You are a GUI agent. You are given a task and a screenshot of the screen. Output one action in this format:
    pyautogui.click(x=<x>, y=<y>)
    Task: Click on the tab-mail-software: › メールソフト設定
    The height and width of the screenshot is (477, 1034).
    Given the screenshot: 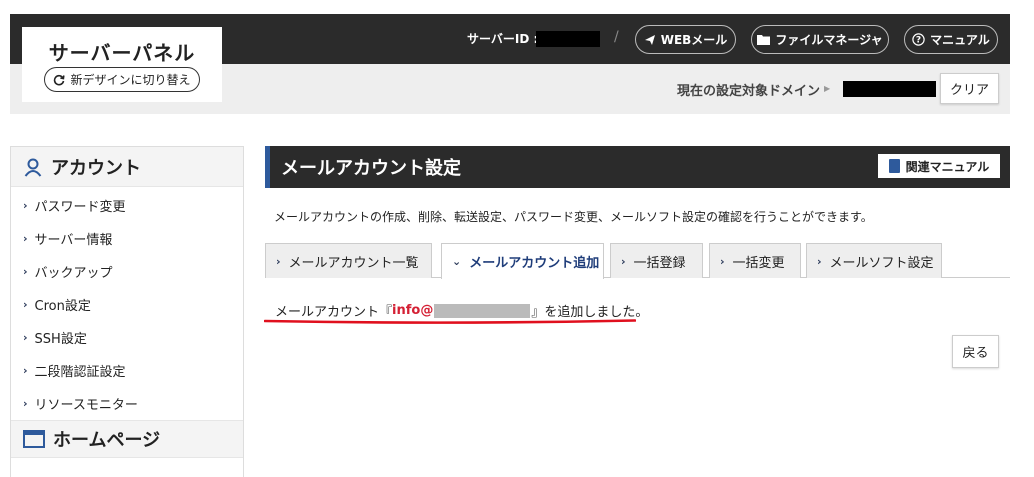 What is the action you would take?
    pyautogui.click(x=874, y=260)
    